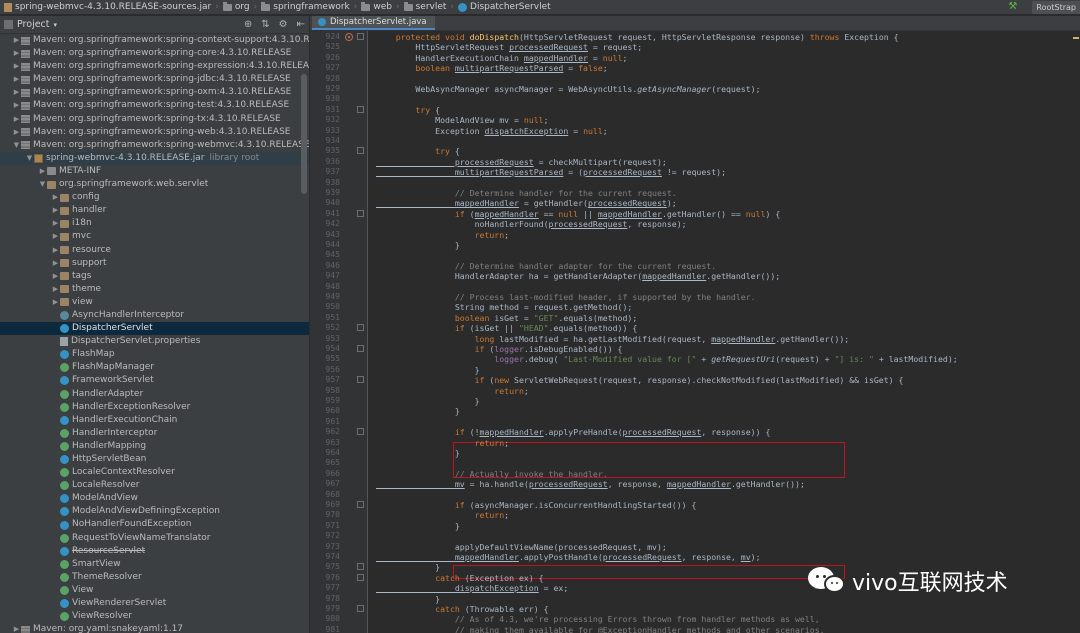 The height and width of the screenshot is (633, 1080). I want to click on tree-scrollbar, so click(304, 333).